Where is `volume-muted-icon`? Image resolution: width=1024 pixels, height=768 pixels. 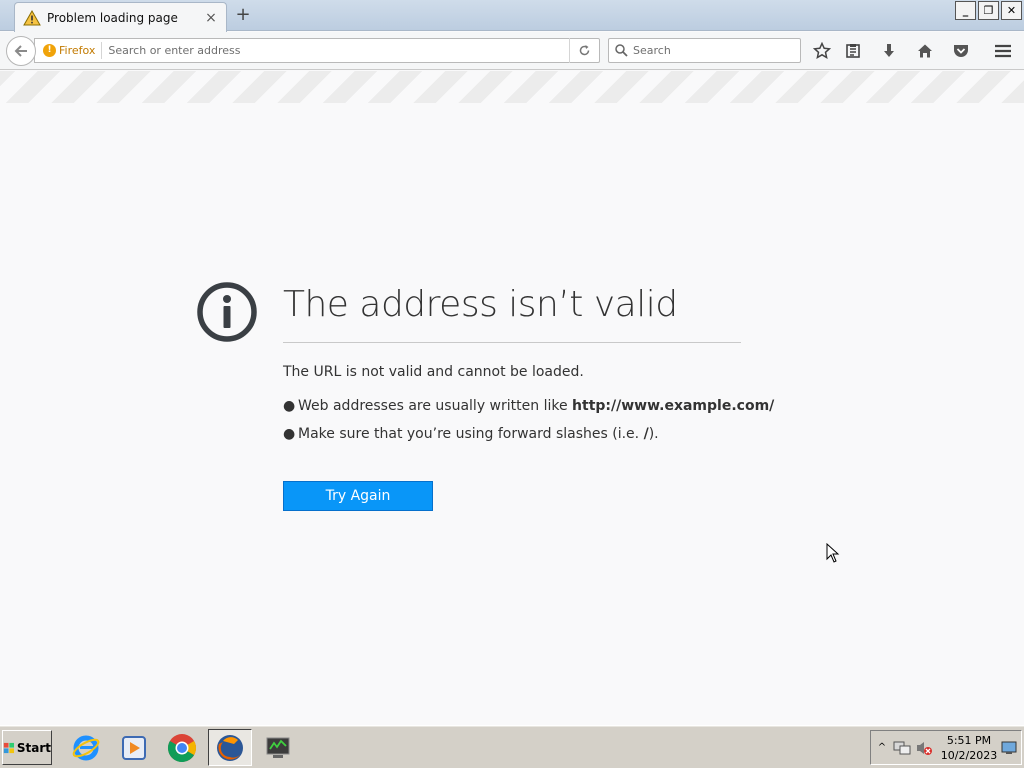
volume-muted-icon is located at coordinates (924, 748).